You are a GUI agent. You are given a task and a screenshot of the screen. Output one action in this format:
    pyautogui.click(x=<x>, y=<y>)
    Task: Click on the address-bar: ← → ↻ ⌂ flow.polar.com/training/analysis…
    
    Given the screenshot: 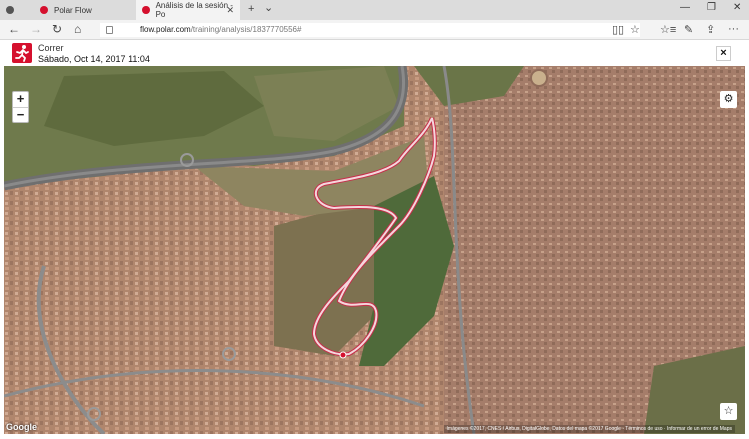 What is the action you would take?
    pyautogui.click(x=374, y=30)
    